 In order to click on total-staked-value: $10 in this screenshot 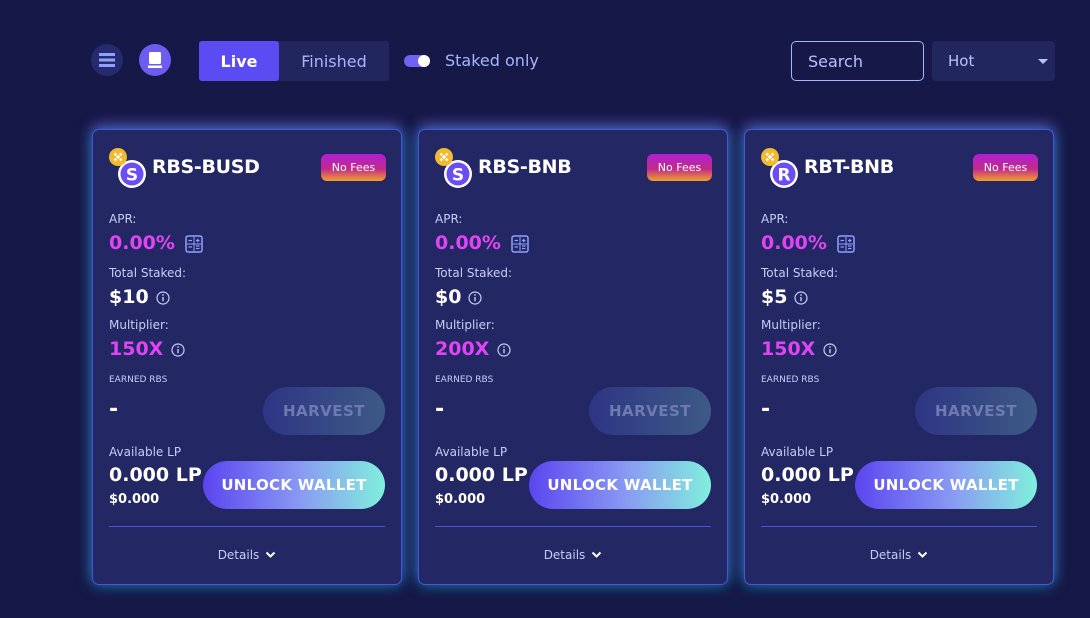, I will do `click(129, 297)`.